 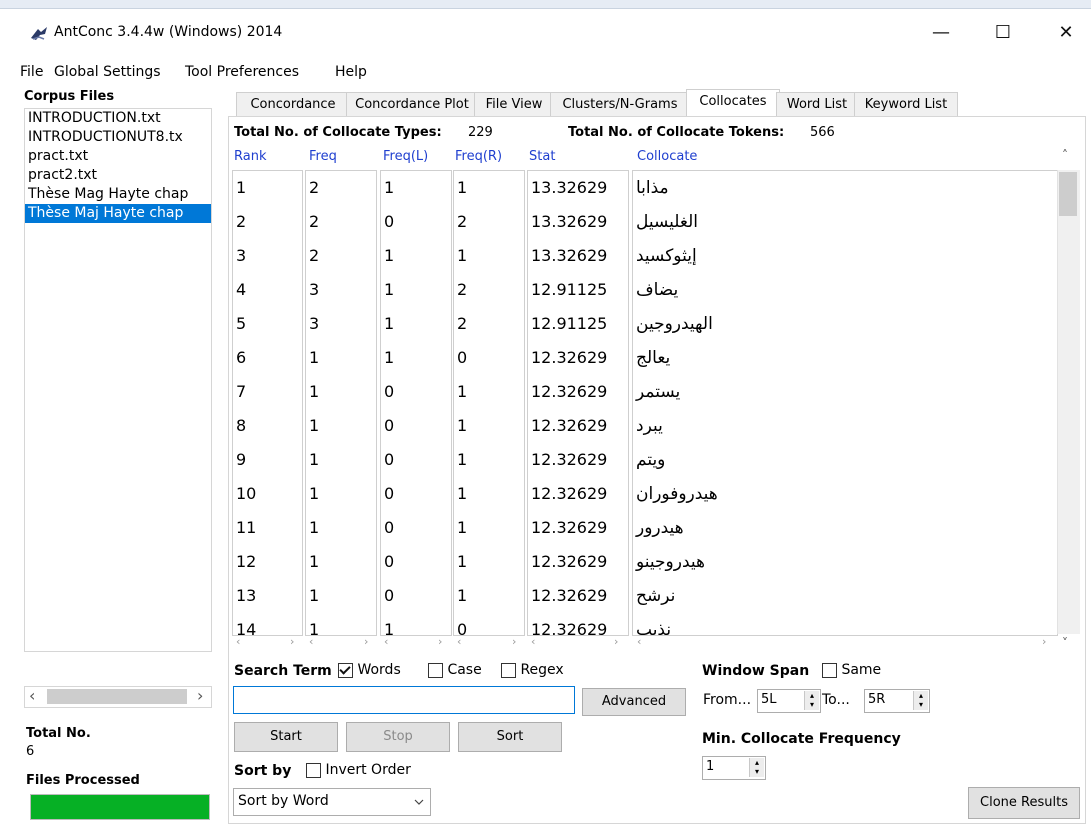 I want to click on column-header-stat: Stat, so click(x=542, y=156).